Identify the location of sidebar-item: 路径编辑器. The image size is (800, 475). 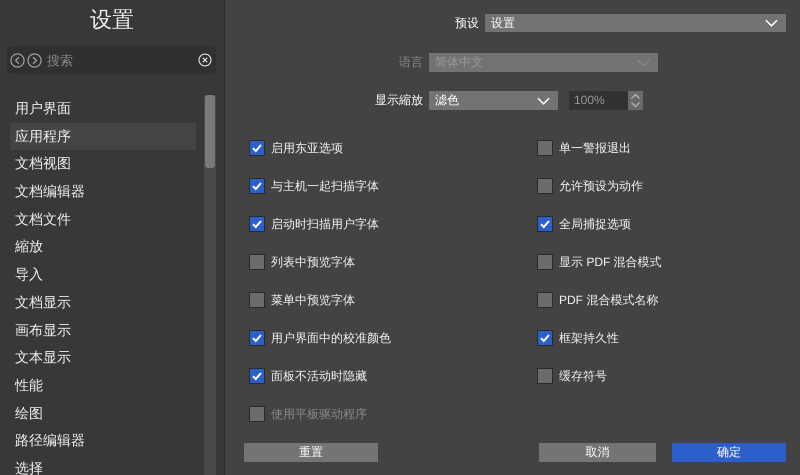
(103, 441).